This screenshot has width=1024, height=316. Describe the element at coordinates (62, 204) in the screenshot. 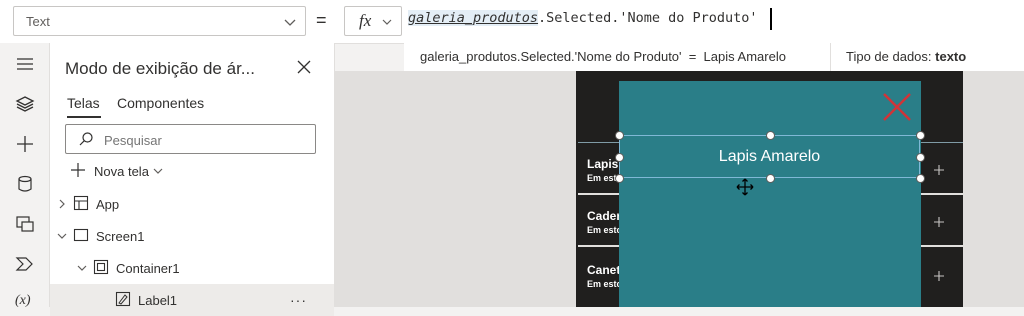

I see `chevron-right-icon` at that location.